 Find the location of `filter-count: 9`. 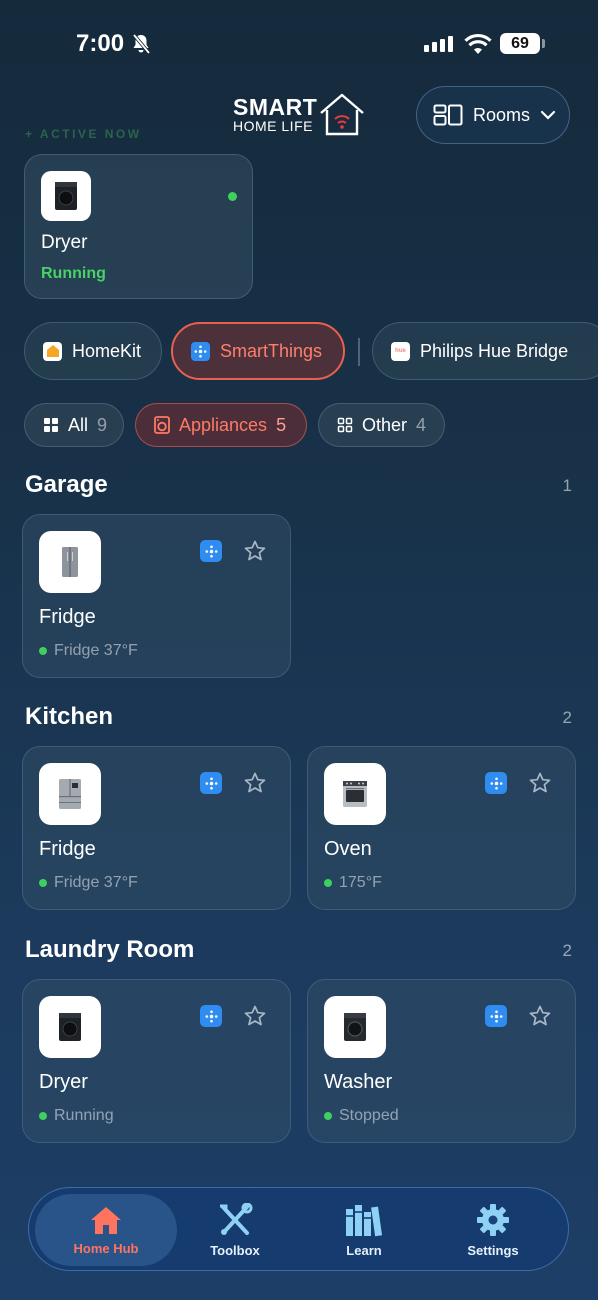

filter-count: 9 is located at coordinates (102, 424).